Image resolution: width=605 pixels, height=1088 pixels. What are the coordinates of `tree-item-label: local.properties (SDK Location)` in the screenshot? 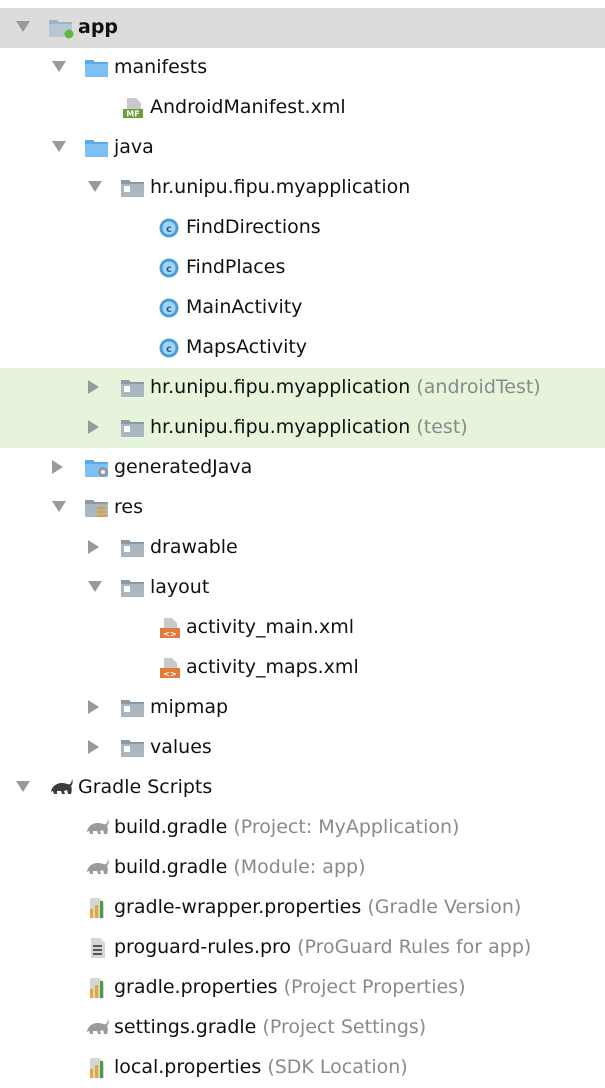 It's located at (261, 1067).